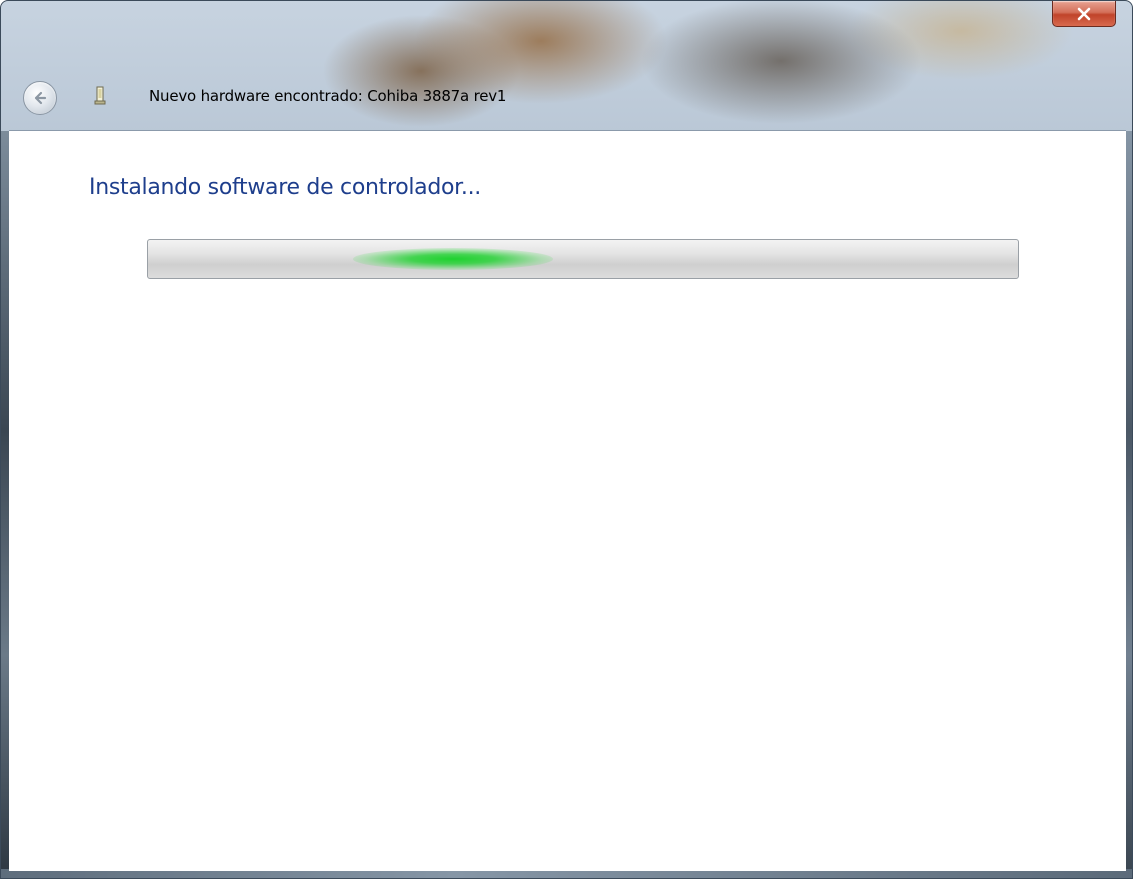  I want to click on progress-bar, so click(583, 259).